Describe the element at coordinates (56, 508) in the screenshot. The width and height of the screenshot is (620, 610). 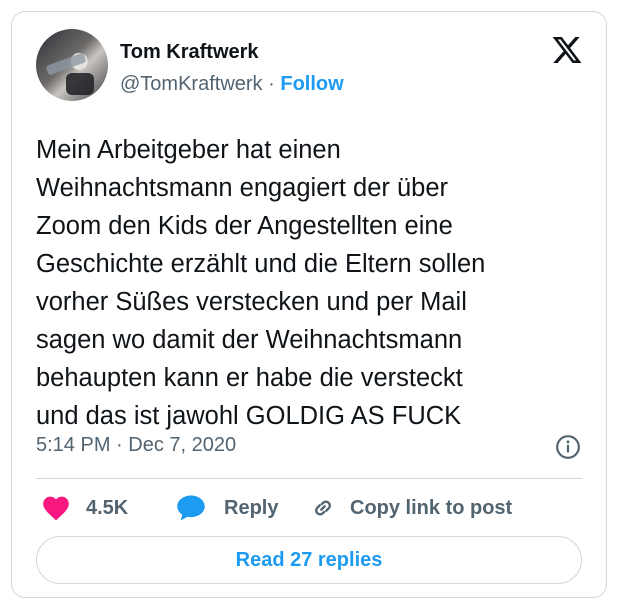
I see `heart-icon` at that location.